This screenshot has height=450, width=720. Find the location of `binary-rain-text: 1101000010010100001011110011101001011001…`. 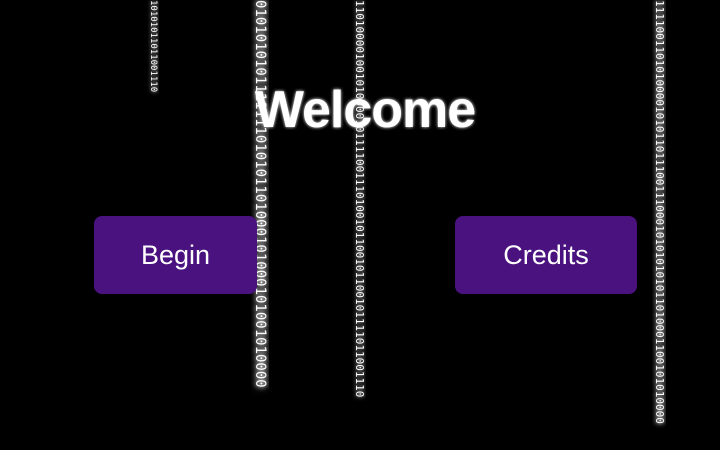

binary-rain-text: 1101000010010100001011110011101001011001… is located at coordinates (359, 199).